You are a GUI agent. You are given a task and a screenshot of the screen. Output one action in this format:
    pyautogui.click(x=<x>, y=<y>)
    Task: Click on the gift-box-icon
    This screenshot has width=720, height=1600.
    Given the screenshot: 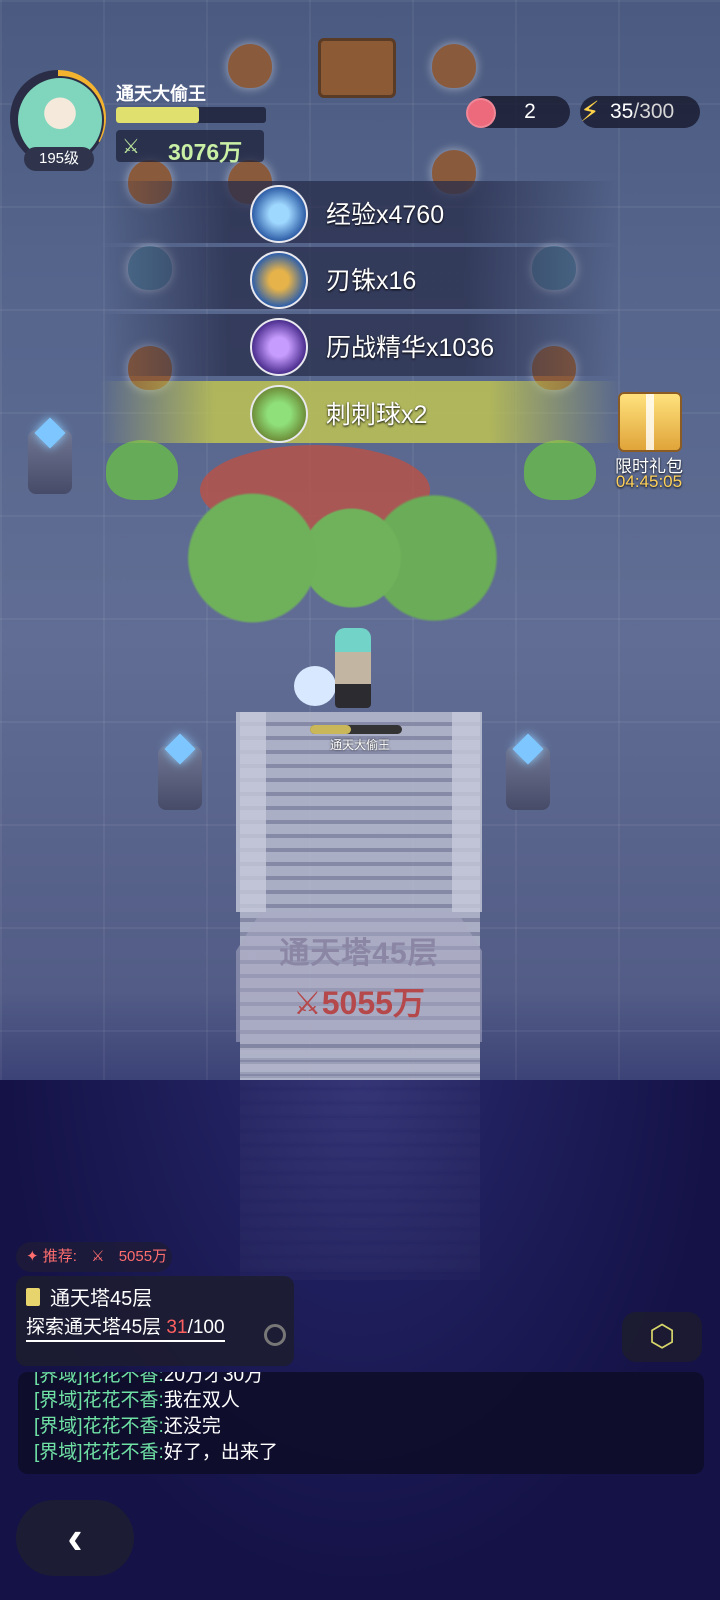 What is the action you would take?
    pyautogui.click(x=650, y=422)
    